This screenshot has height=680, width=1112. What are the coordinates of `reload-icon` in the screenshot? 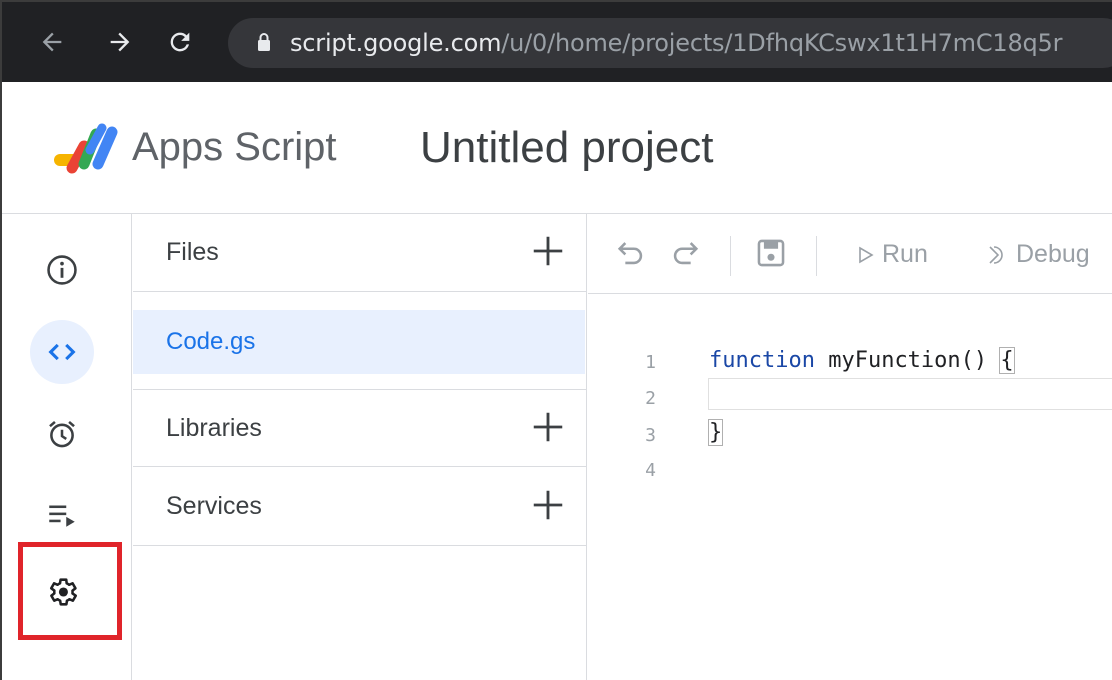 It's located at (180, 42).